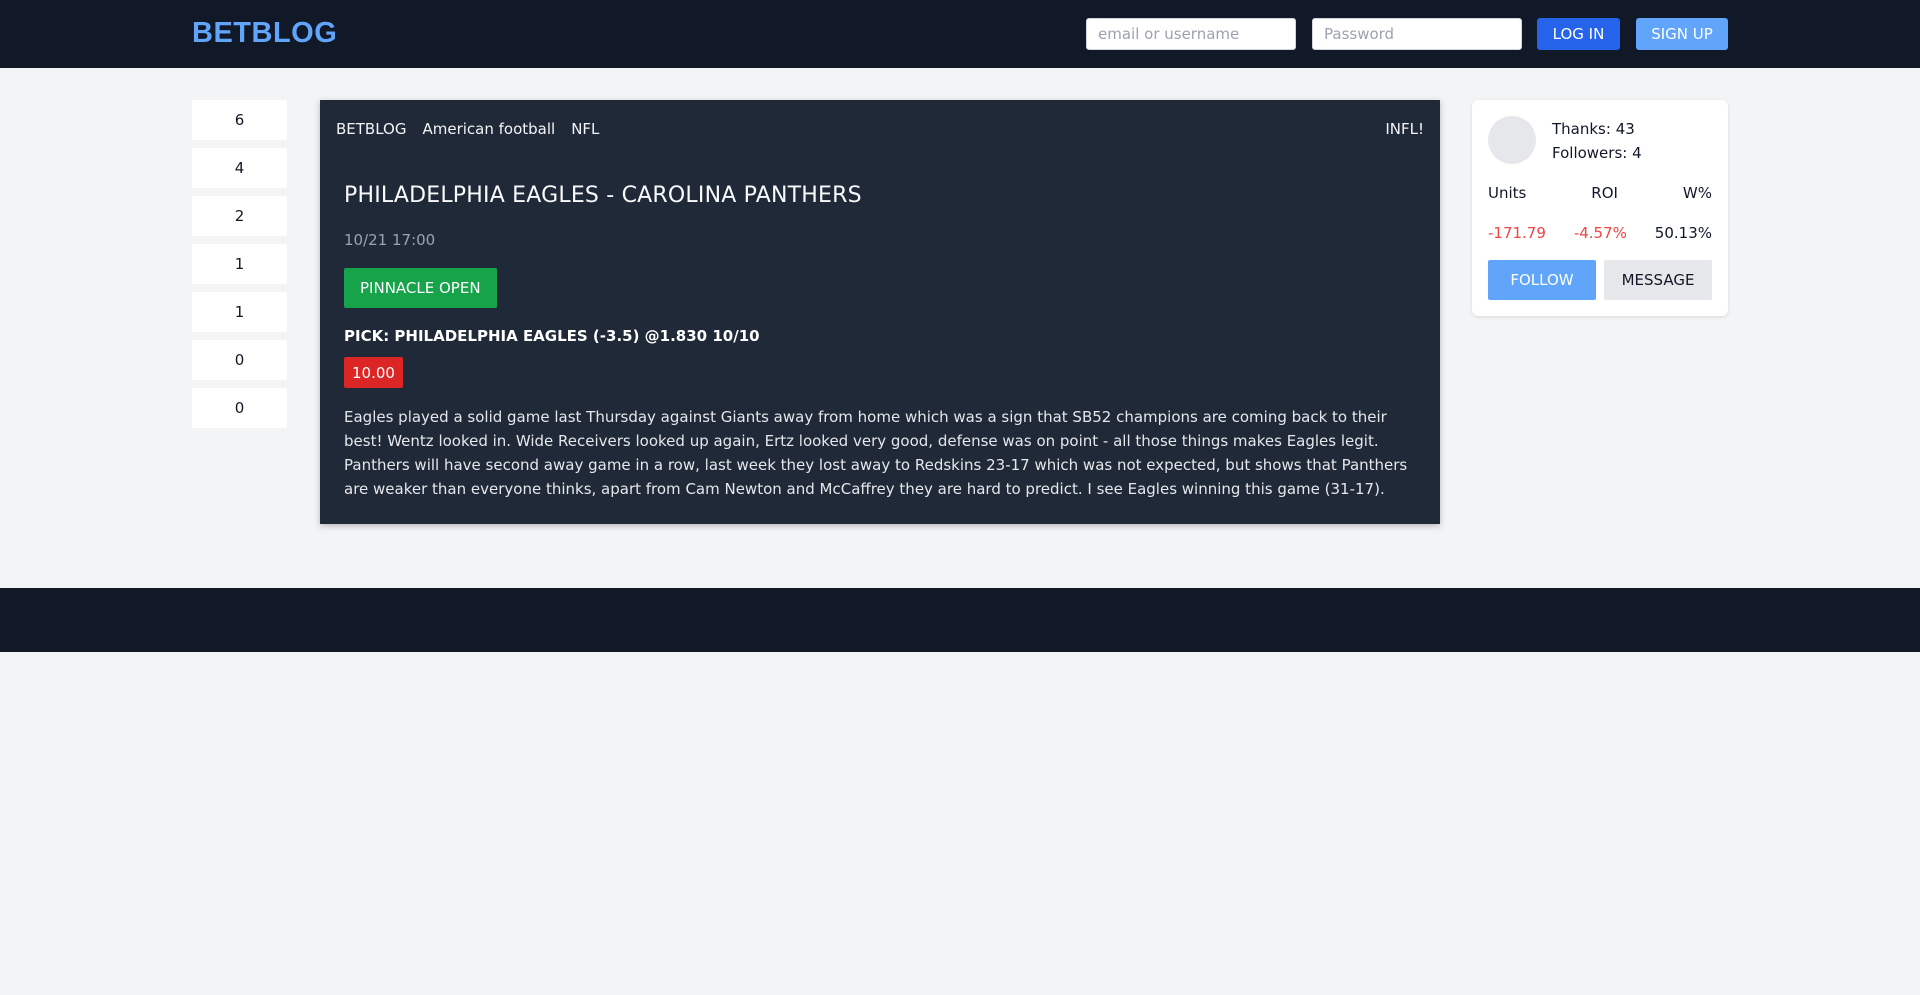  Describe the element at coordinates (1597, 153) in the screenshot. I see `followers-count: Followers: 4` at that location.